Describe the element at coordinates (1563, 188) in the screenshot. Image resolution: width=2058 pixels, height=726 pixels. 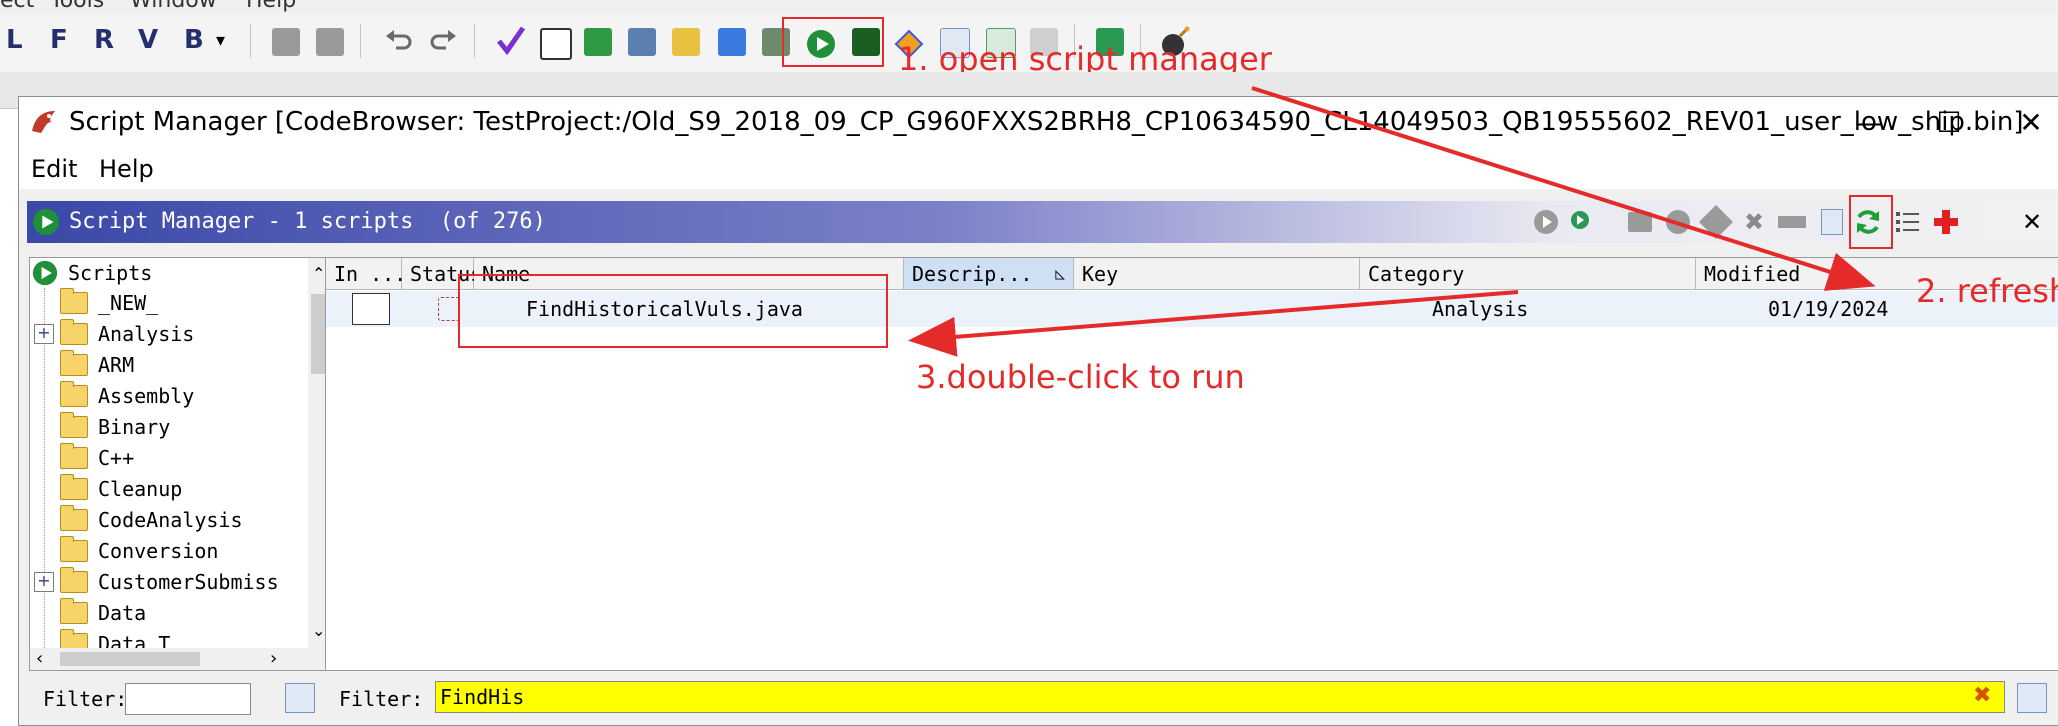
I see `arrow-to-refresh` at that location.